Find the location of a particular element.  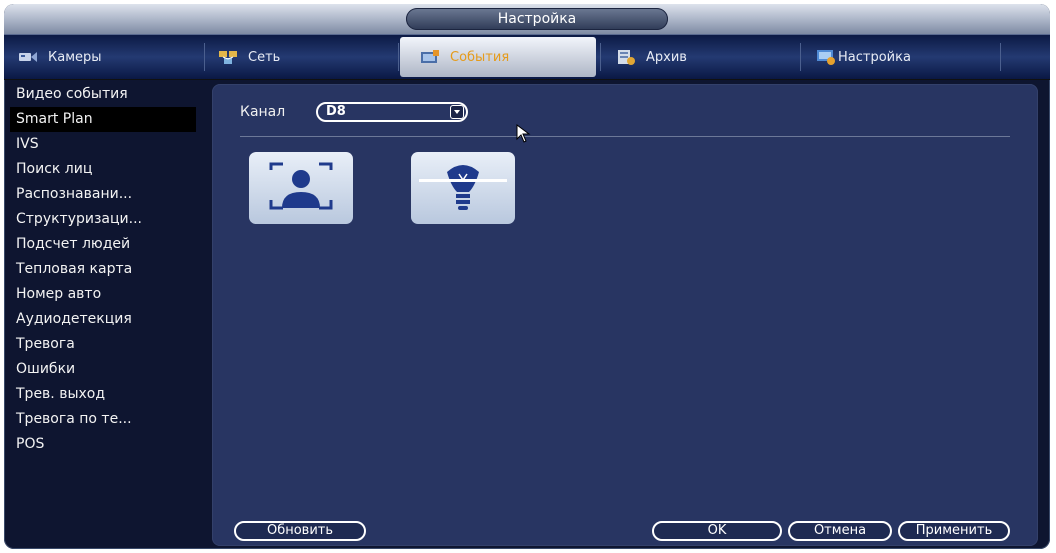

chevron-down-icon is located at coordinates (457, 112).